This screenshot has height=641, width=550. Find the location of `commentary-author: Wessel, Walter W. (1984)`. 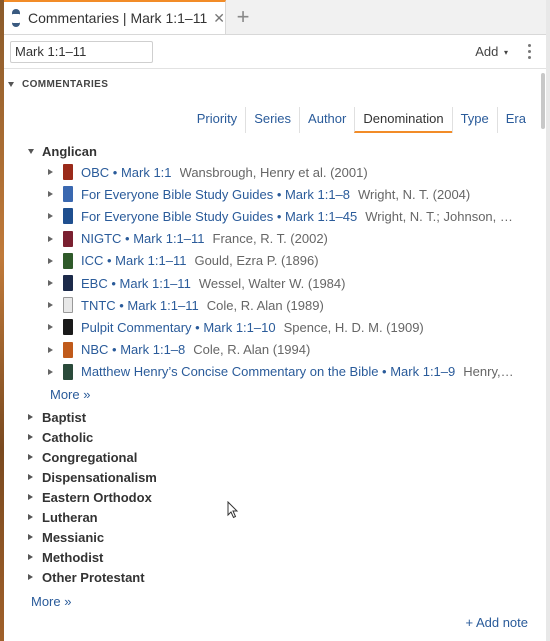

commentary-author: Wessel, Walter W. (1984) is located at coordinates (272, 283).